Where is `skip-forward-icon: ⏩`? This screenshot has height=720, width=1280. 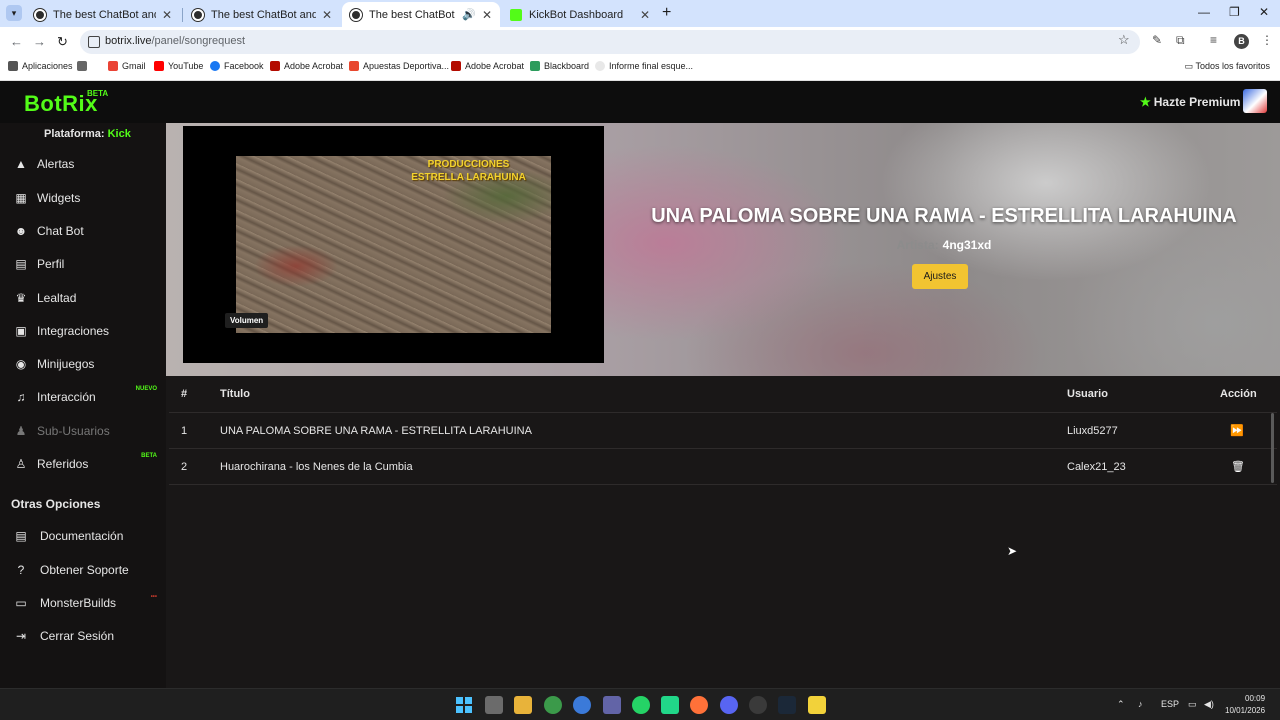 skip-forward-icon: ⏩ is located at coordinates (1237, 430).